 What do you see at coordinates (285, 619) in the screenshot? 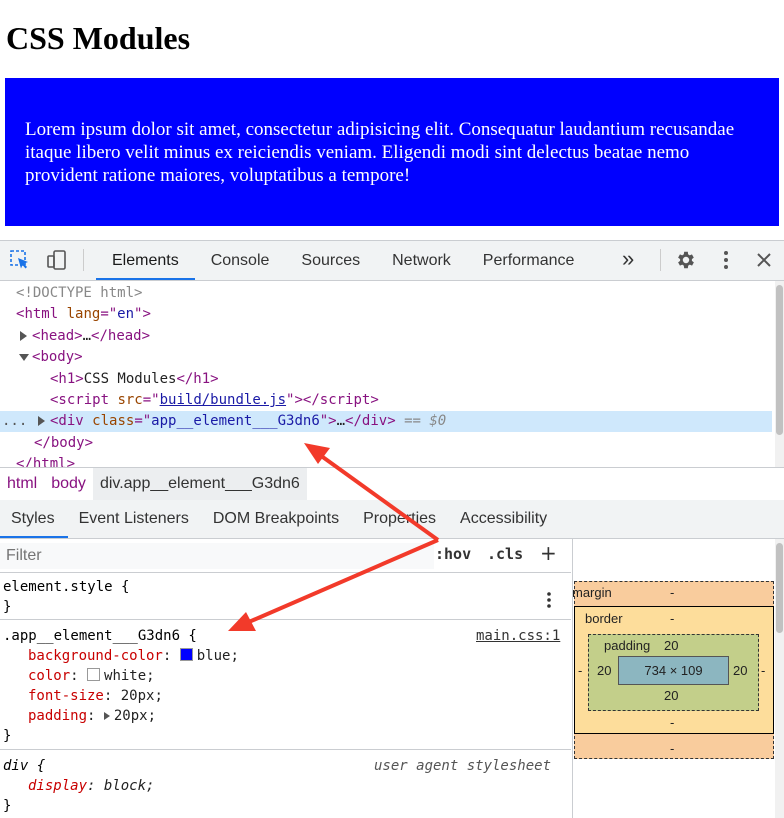
I see `rule-divider` at bounding box center [285, 619].